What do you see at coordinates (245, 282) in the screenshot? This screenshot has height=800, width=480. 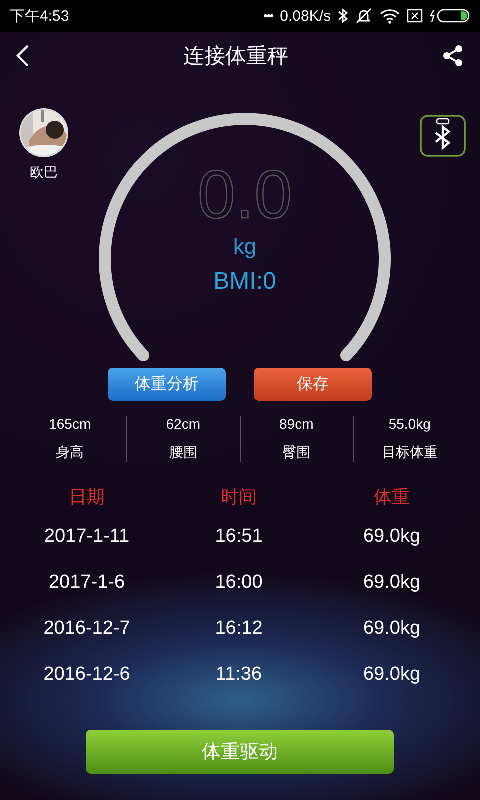 I see `bmi-value: BMI:0` at bounding box center [245, 282].